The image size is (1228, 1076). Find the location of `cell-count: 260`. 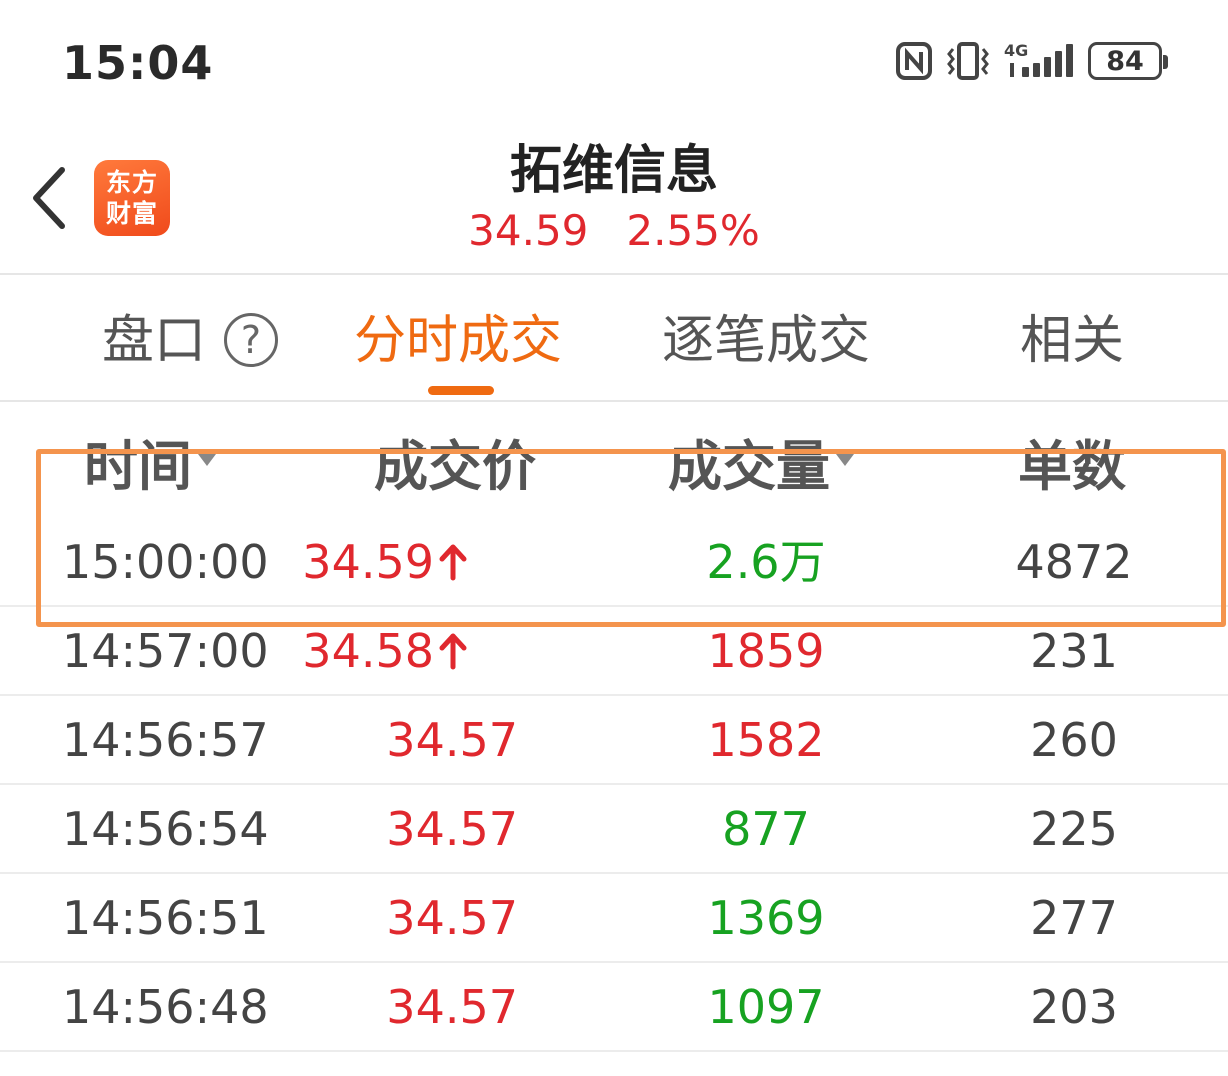

cell-count: 260 is located at coordinates (1074, 740).